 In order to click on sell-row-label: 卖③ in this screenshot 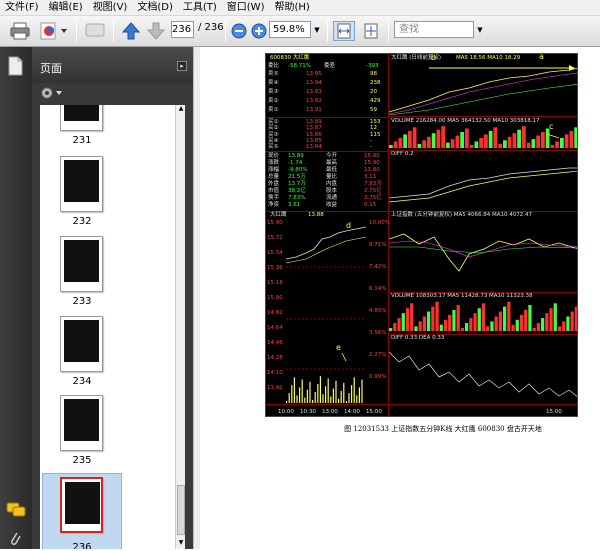, I will do `click(273, 92)`.